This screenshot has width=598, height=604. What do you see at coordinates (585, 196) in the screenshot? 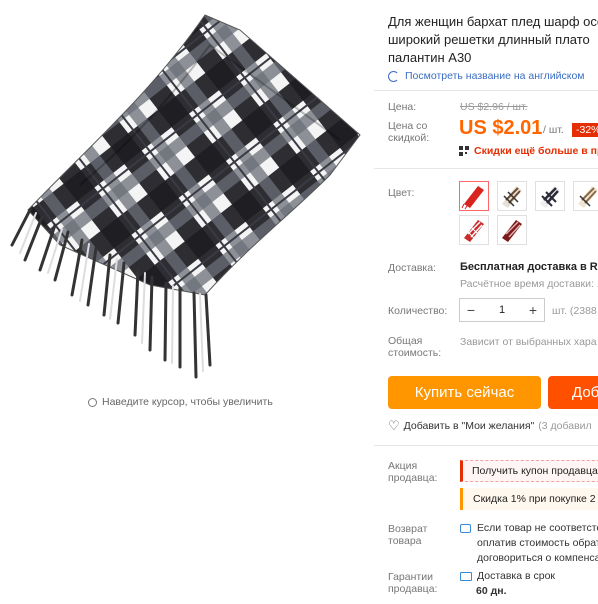
I see `color-option-tan-plaid` at bounding box center [585, 196].